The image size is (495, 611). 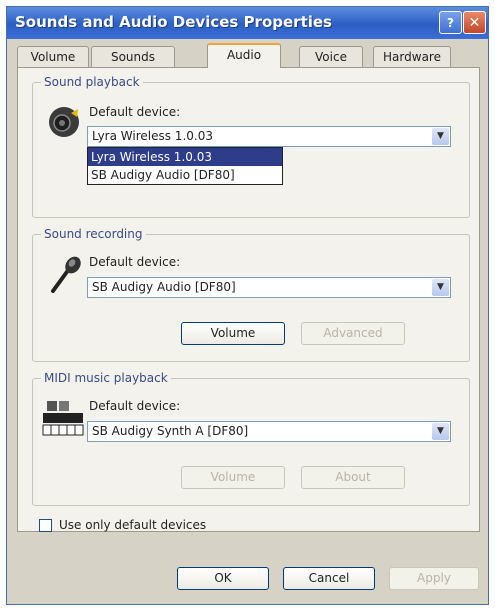 What do you see at coordinates (474, 22) in the screenshot?
I see `close-button: ✕` at bounding box center [474, 22].